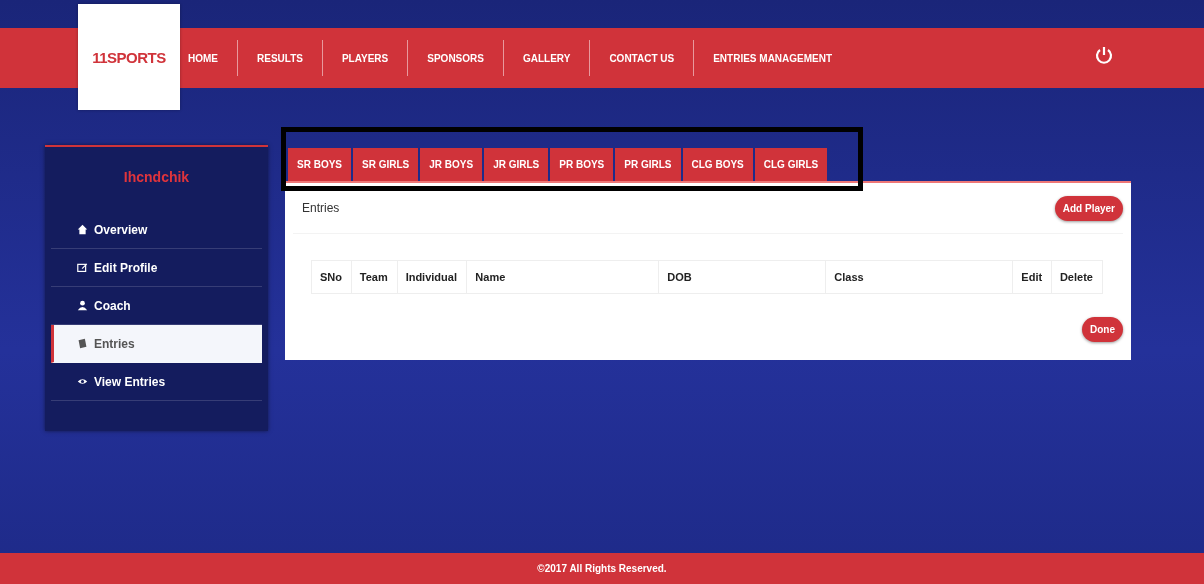  Describe the element at coordinates (582, 164) in the screenshot. I see `tab: PR BOYS` at that location.